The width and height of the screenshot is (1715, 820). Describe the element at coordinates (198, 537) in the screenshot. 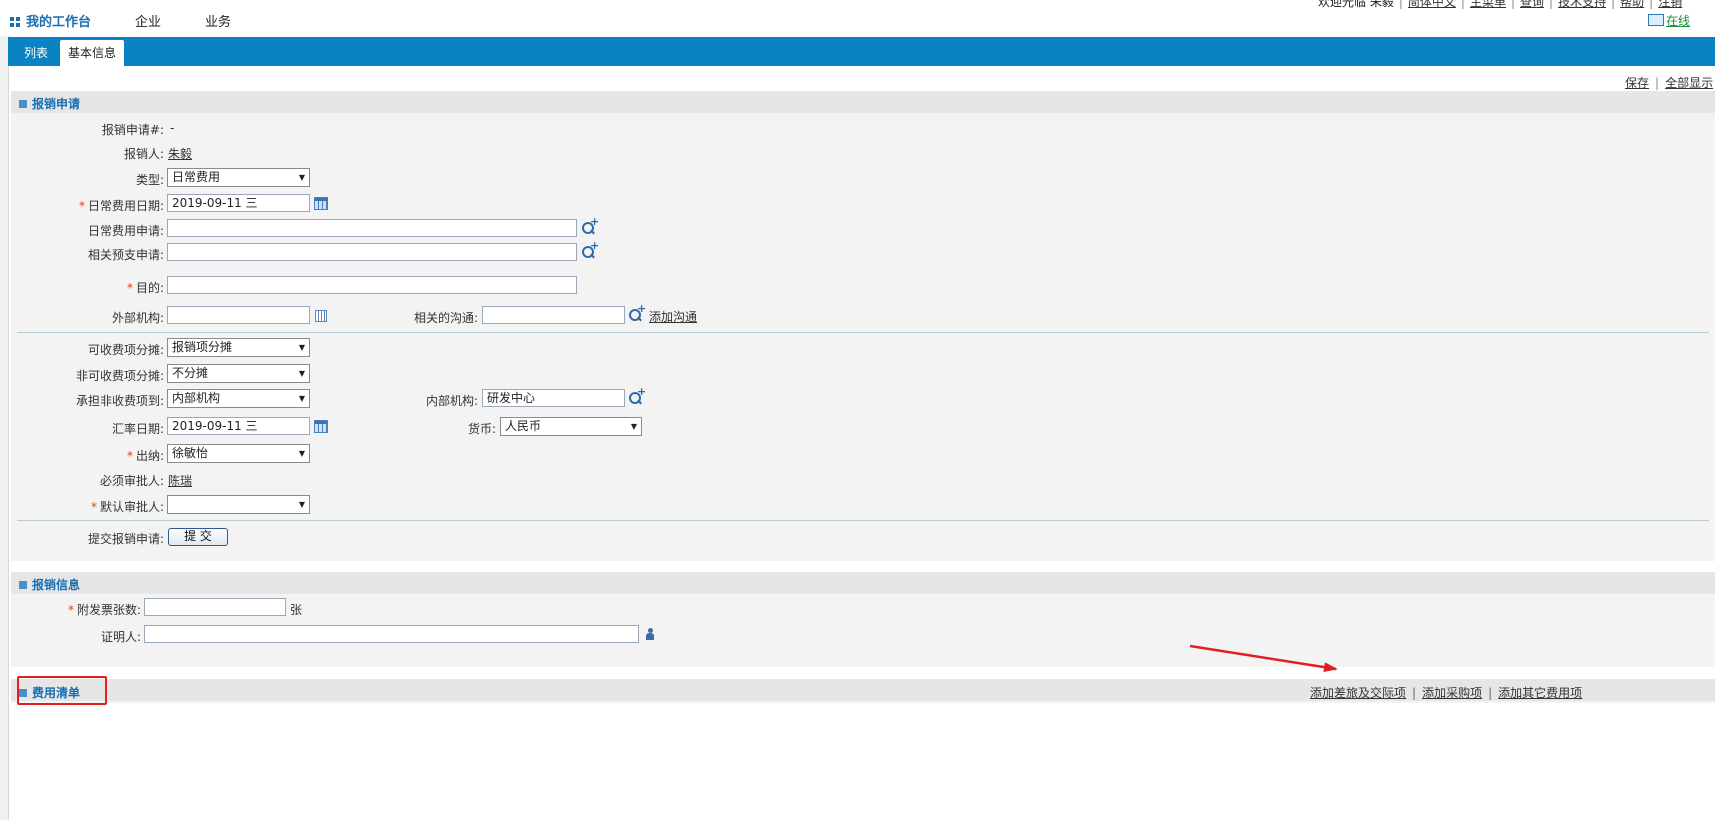

I see `submit-button: 提 交` at that location.